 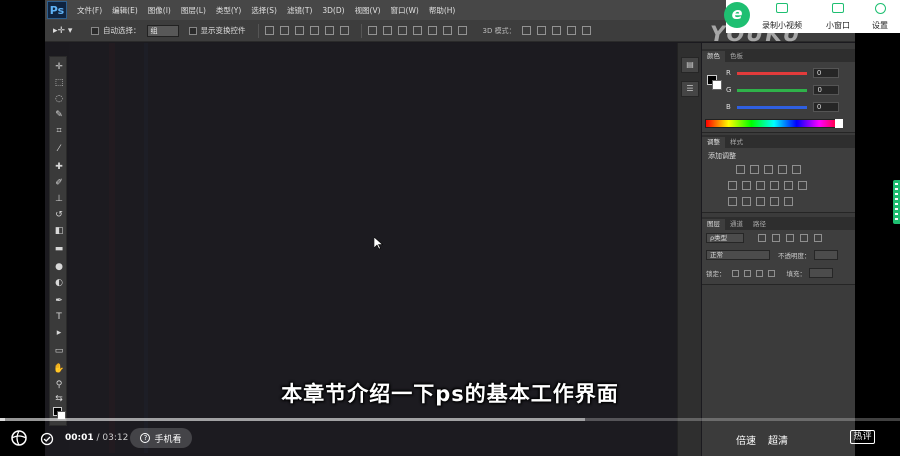 What do you see at coordinates (462, 30) in the screenshot?
I see `auto-align-icon` at bounding box center [462, 30].